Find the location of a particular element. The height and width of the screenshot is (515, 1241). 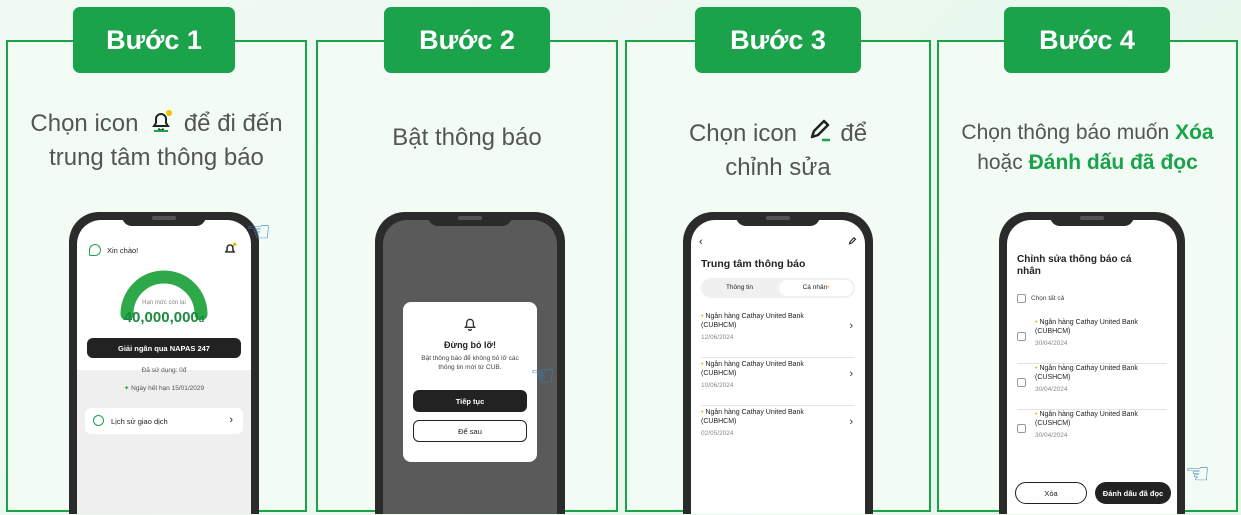

leaf-icon: ✦ is located at coordinates (126, 388).